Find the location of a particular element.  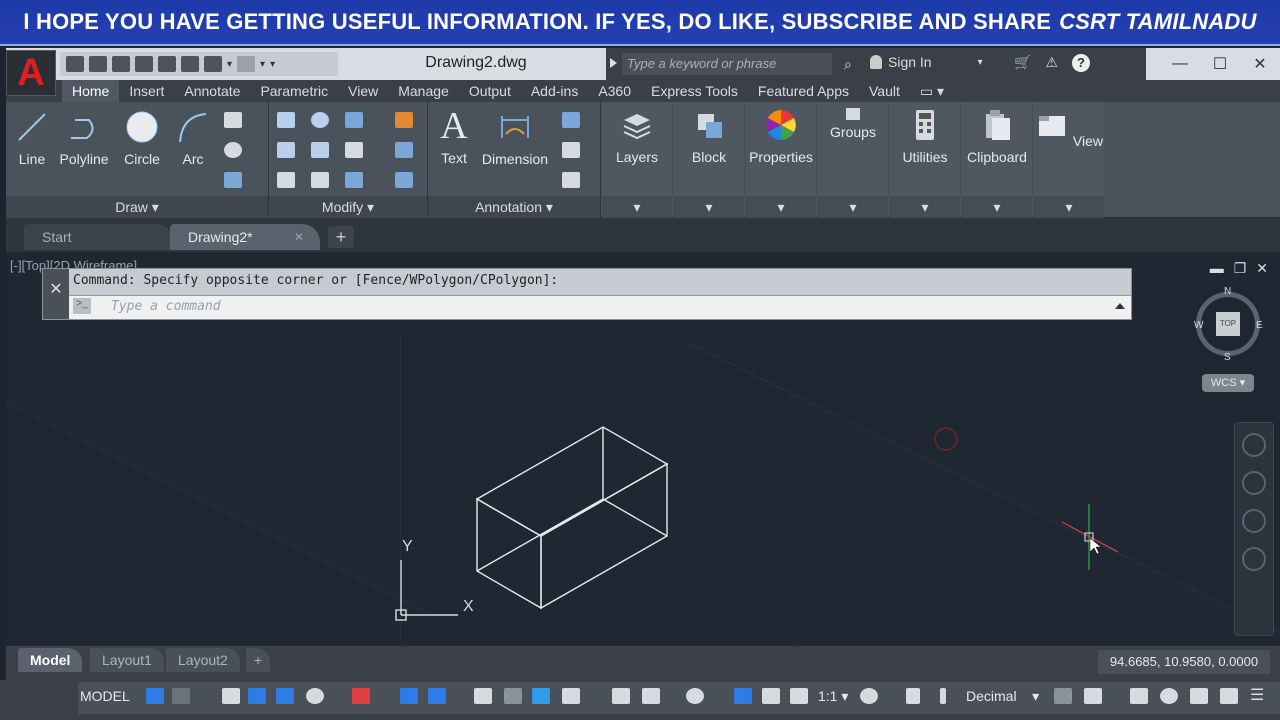

hardware-acceleration-icon is located at coordinates (1169, 696).